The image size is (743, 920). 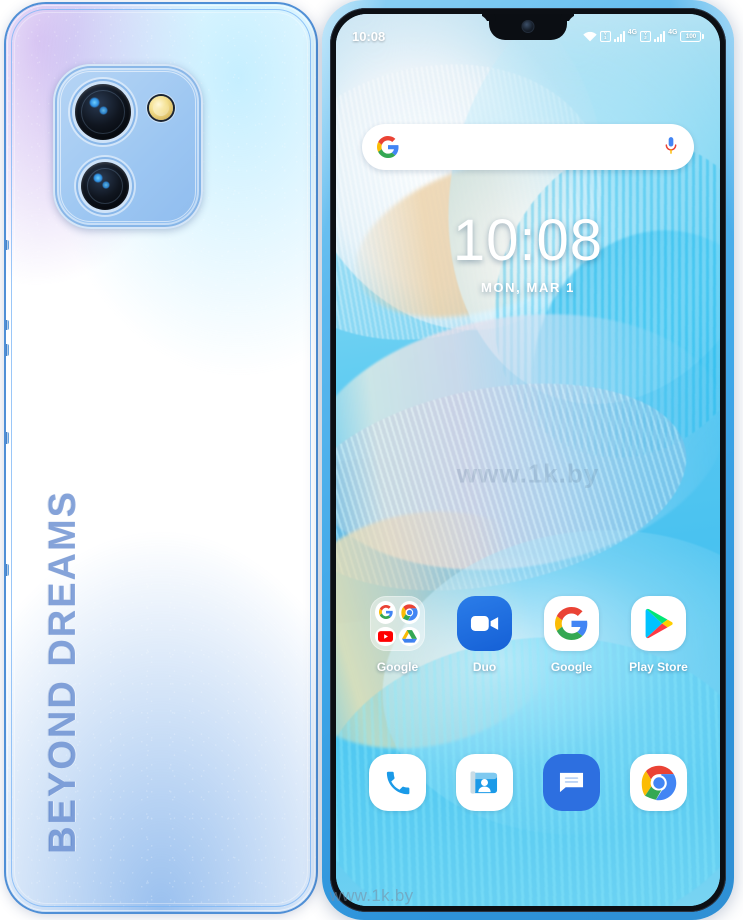 I want to click on clock-widget: 10:08 MON, MAR 1, so click(x=528, y=252).